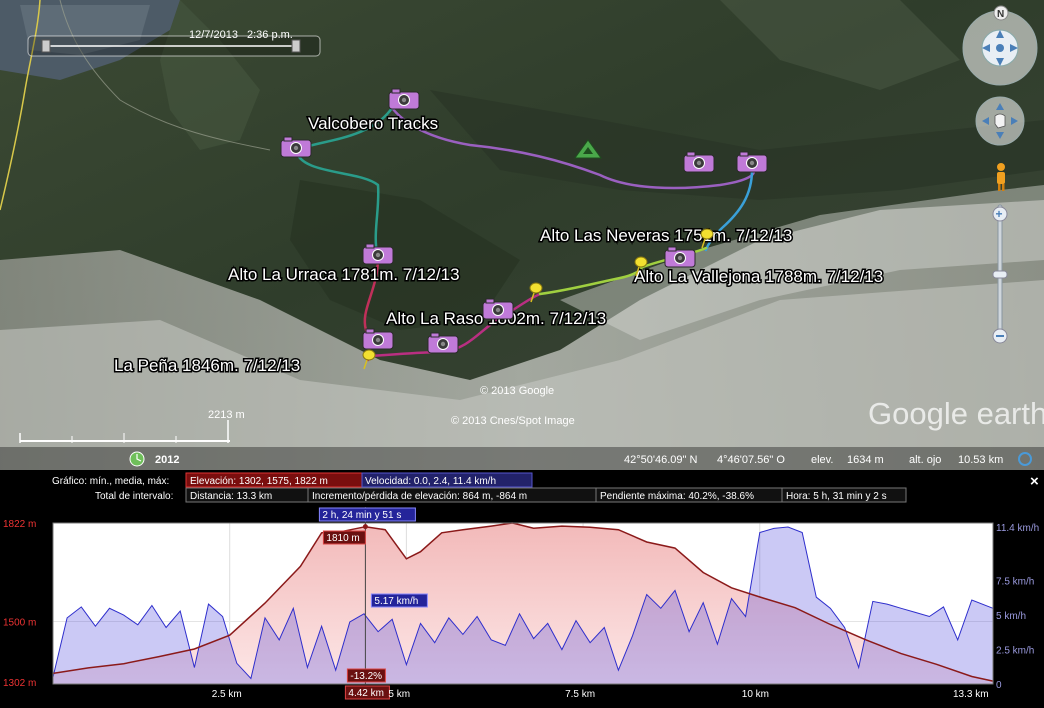 Image resolution: width=1044 pixels, height=708 pixels. Describe the element at coordinates (865, 460) in the screenshot. I see `status-elevation: 1634 m` at that location.